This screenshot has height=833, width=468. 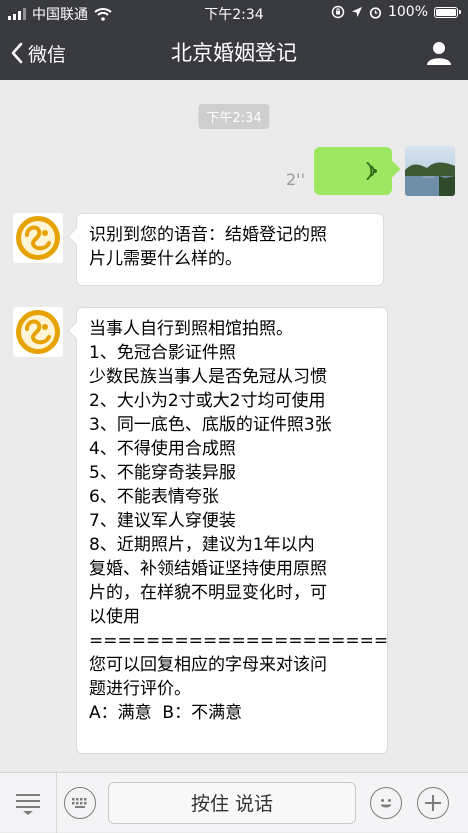 What do you see at coordinates (356, 12) in the screenshot?
I see `location-icon` at bounding box center [356, 12].